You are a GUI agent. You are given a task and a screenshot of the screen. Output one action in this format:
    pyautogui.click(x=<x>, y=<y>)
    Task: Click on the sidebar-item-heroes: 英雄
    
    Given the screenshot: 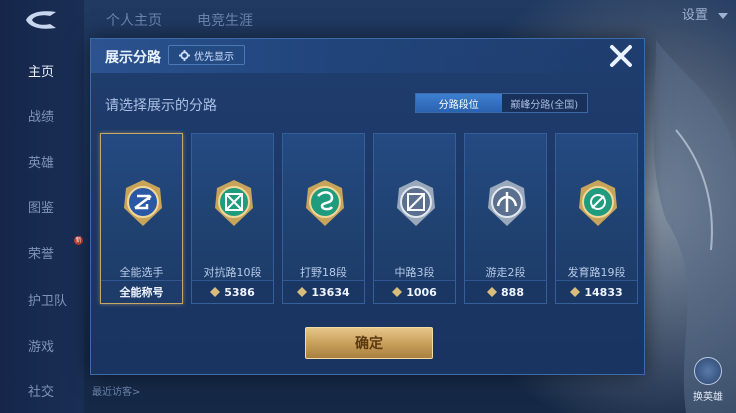 What is the action you would take?
    pyautogui.click(x=42, y=161)
    